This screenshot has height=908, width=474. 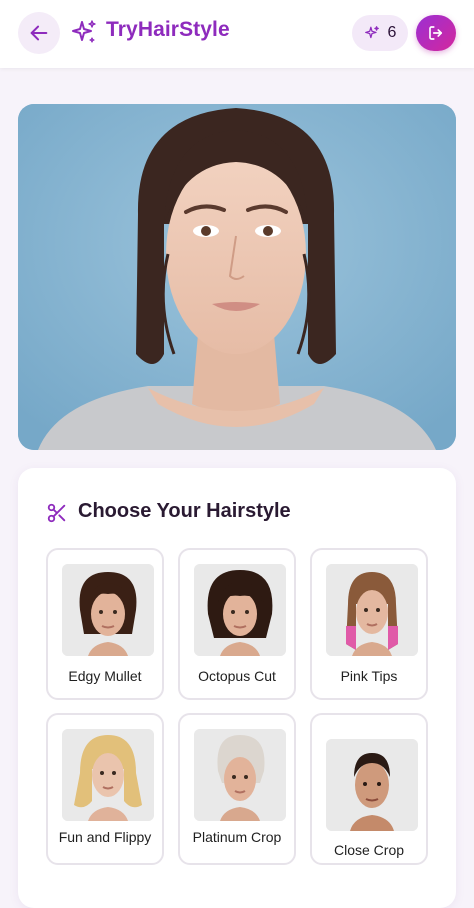 I want to click on hairstyle-label: Fun and Flippy, so click(x=105, y=837).